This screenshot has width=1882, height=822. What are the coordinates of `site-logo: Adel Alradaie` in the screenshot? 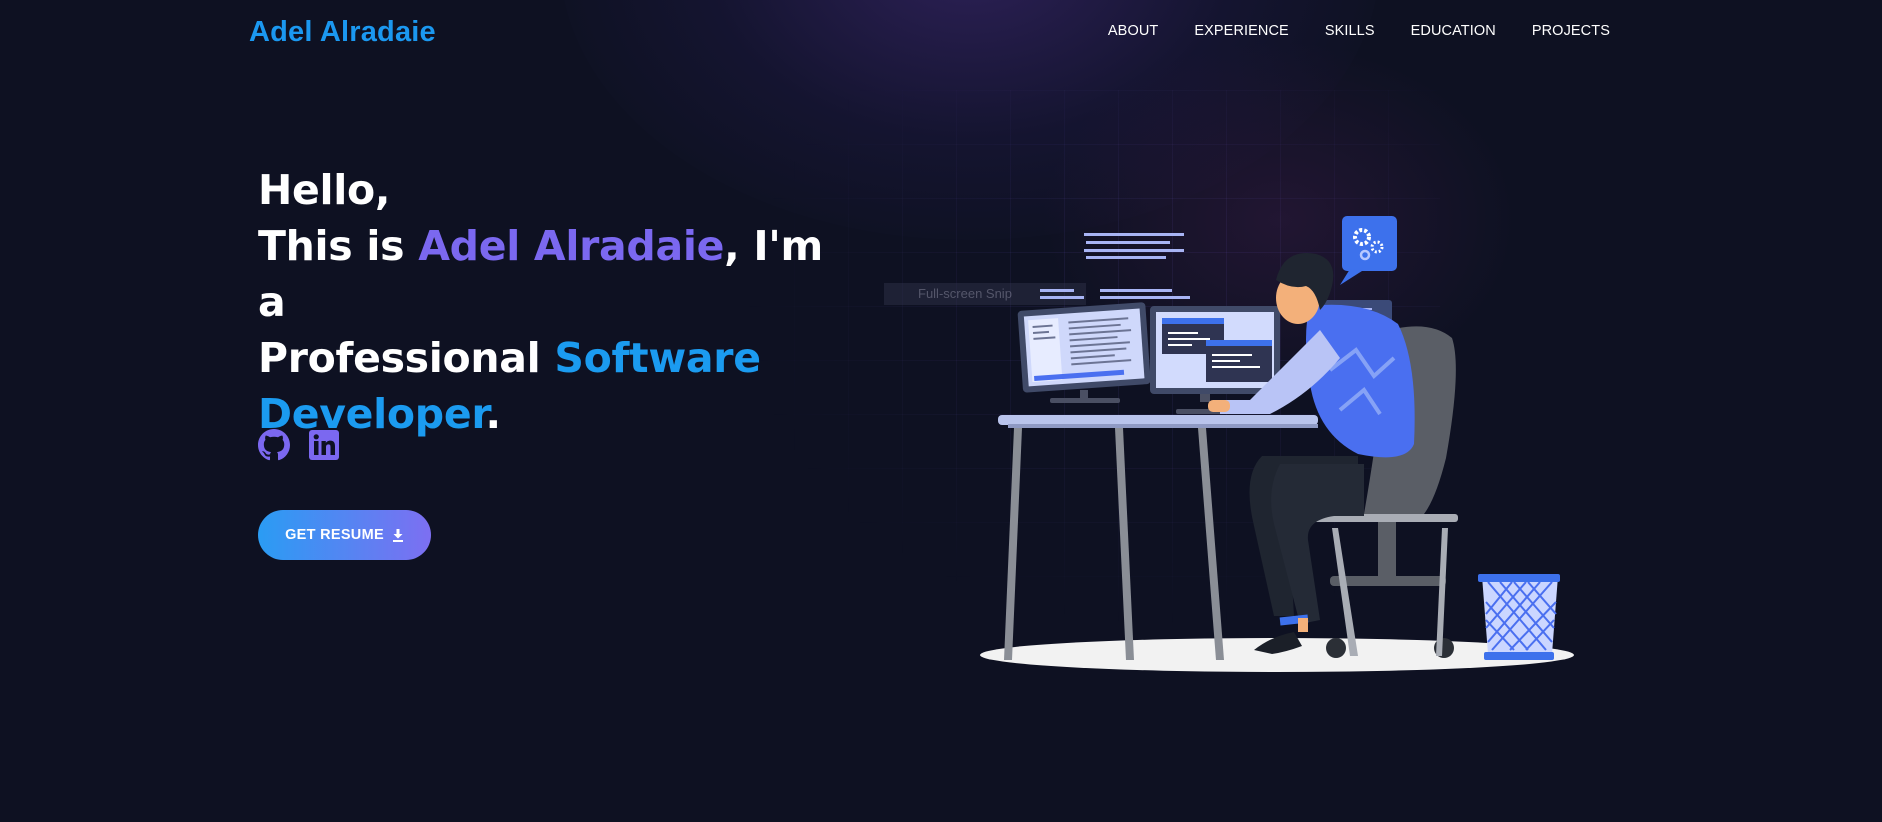 It's located at (342, 32).